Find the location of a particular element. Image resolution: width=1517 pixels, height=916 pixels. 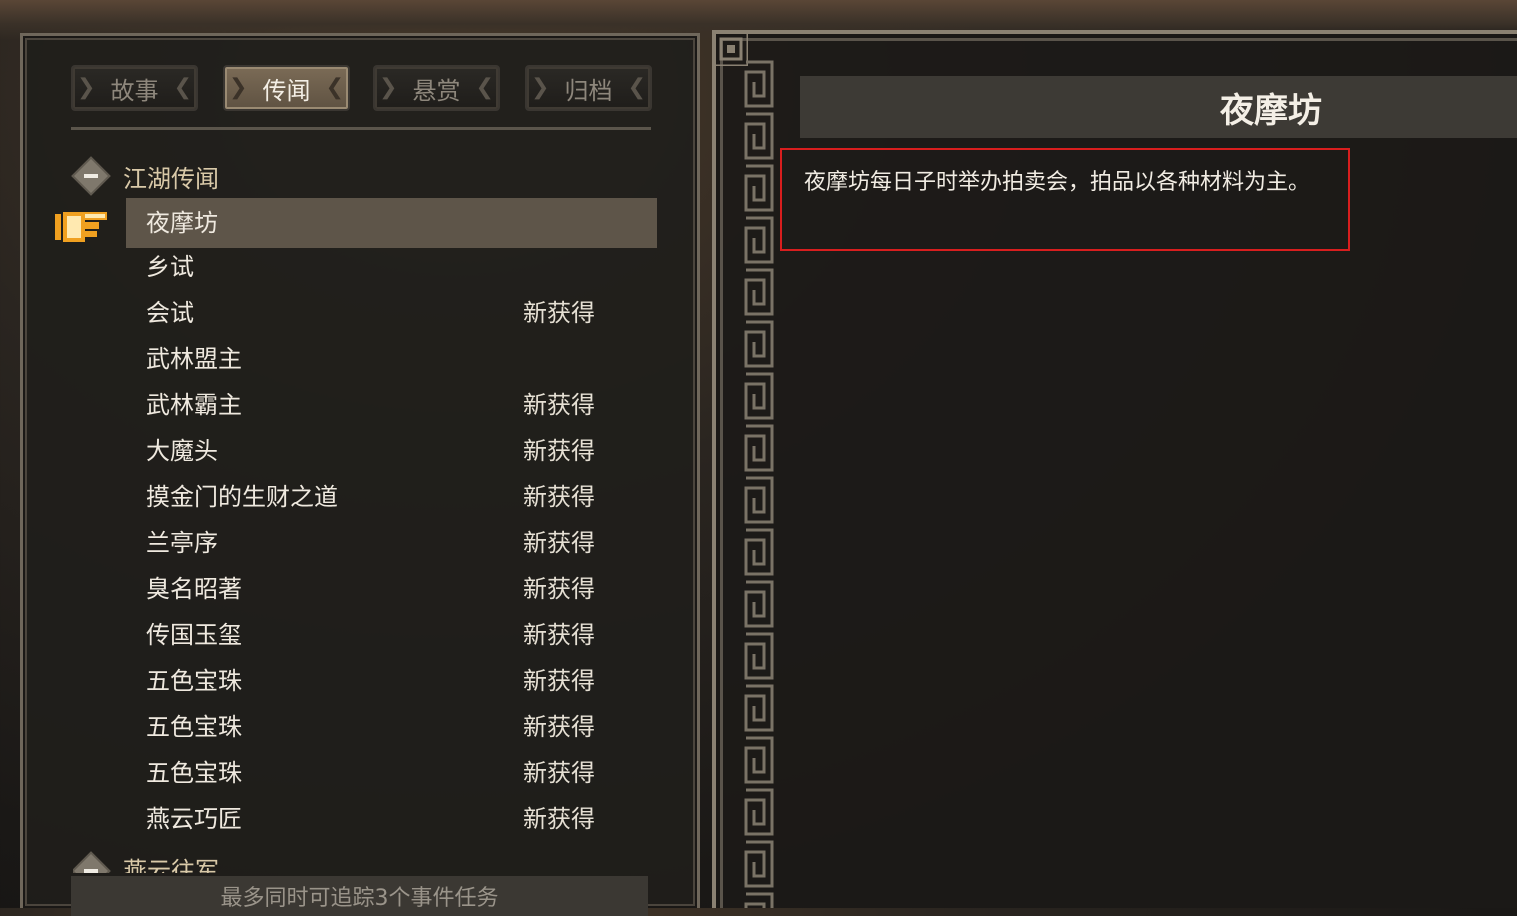

tab-archive: ❯ 归档 ❮ is located at coordinates (588, 88).